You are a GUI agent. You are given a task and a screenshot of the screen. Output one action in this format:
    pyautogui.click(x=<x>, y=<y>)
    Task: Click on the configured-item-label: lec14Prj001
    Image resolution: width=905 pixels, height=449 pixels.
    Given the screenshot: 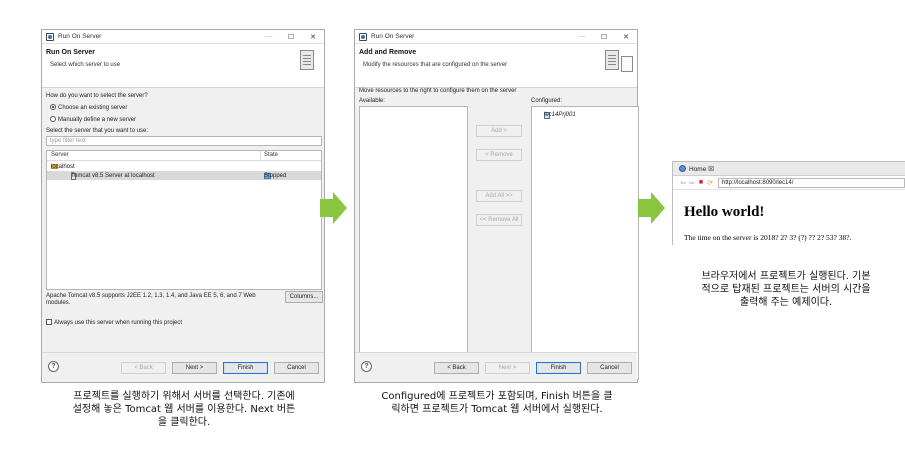 What is the action you would take?
    pyautogui.click(x=560, y=115)
    